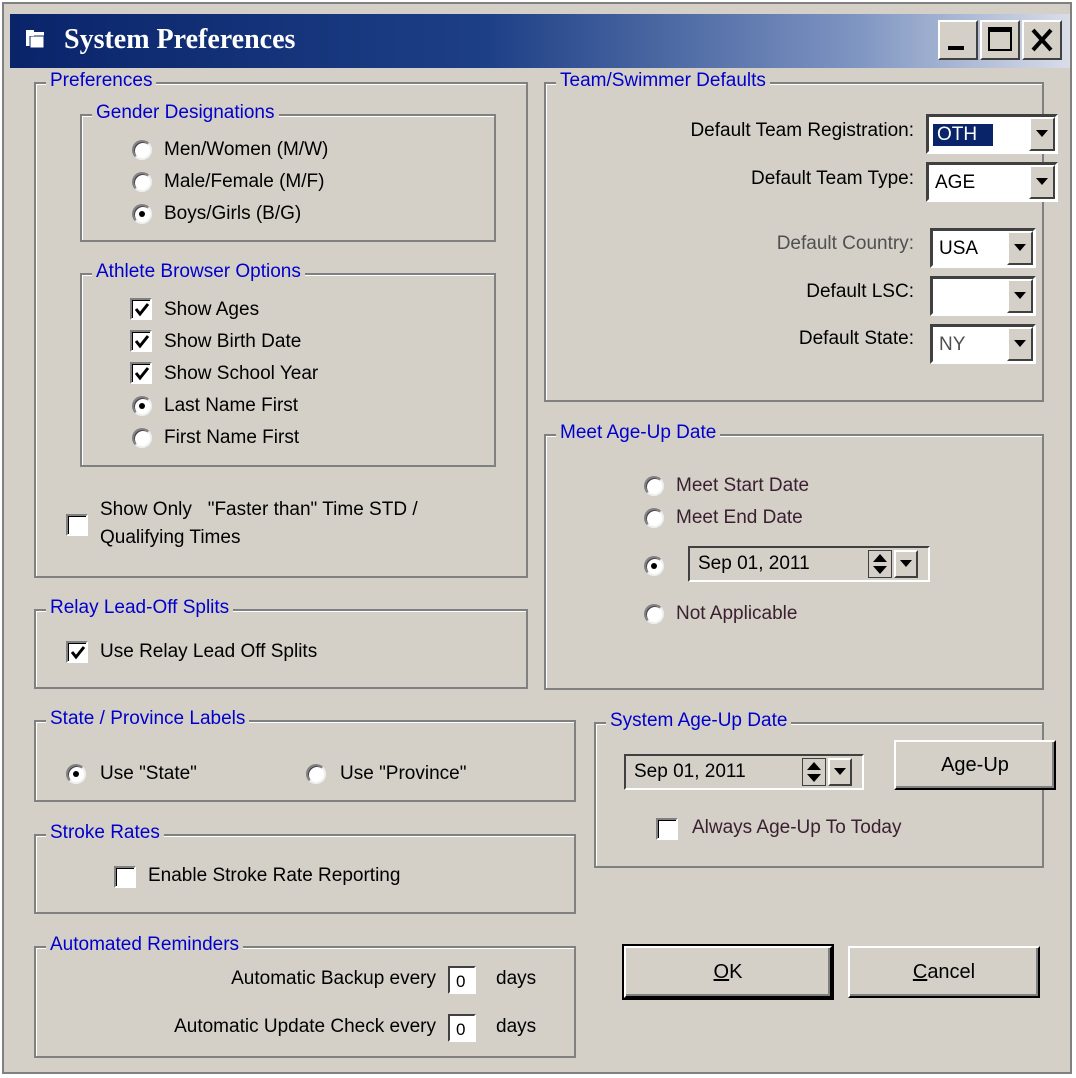 The image size is (1076, 1078). Describe the element at coordinates (654, 566) in the screenshot. I see `meet-custom-date-radio` at that location.